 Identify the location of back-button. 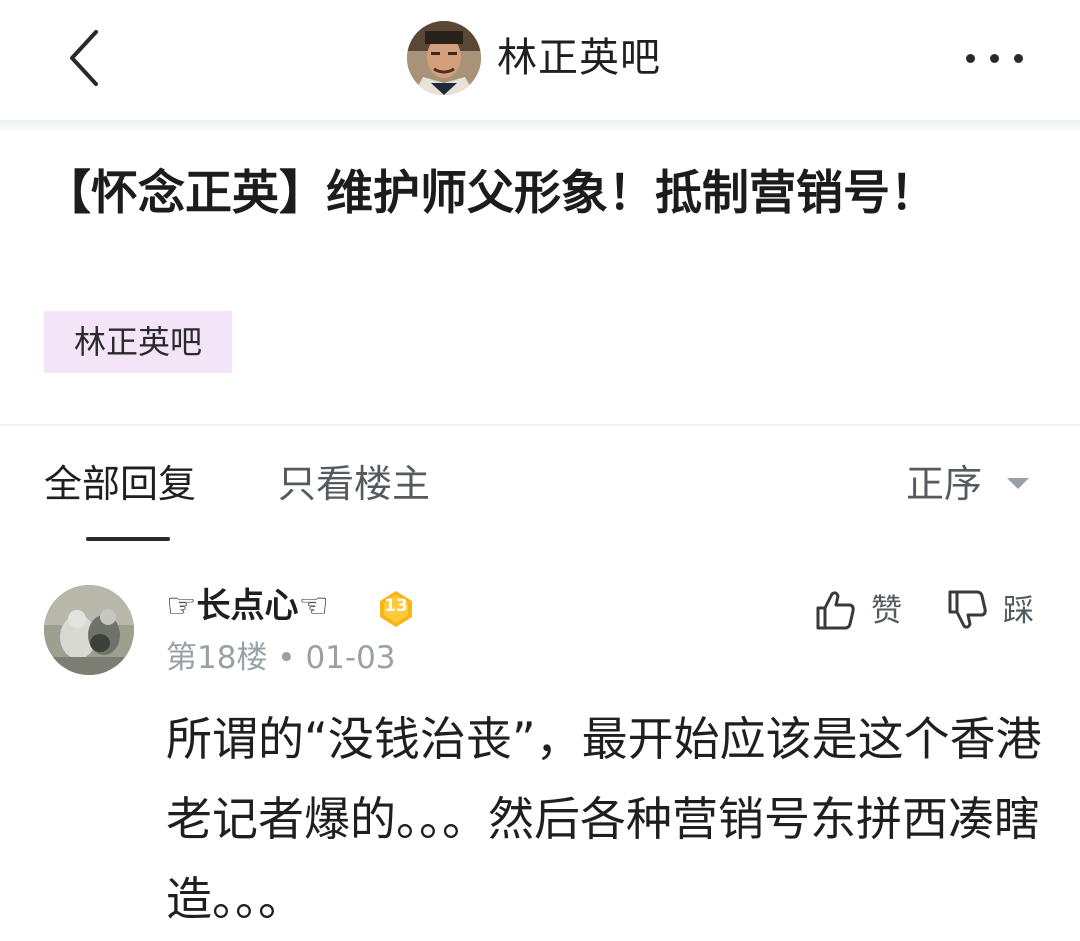
(87, 58).